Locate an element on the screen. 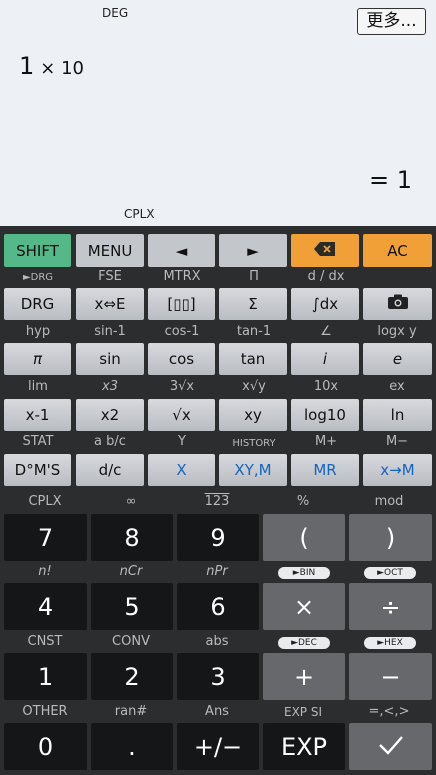 The image size is (436, 775). power-key: xy is located at coordinates (253, 415).